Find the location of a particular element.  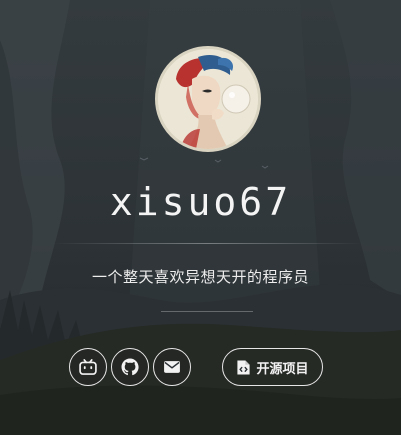

avatar-illustration is located at coordinates (208, 99).